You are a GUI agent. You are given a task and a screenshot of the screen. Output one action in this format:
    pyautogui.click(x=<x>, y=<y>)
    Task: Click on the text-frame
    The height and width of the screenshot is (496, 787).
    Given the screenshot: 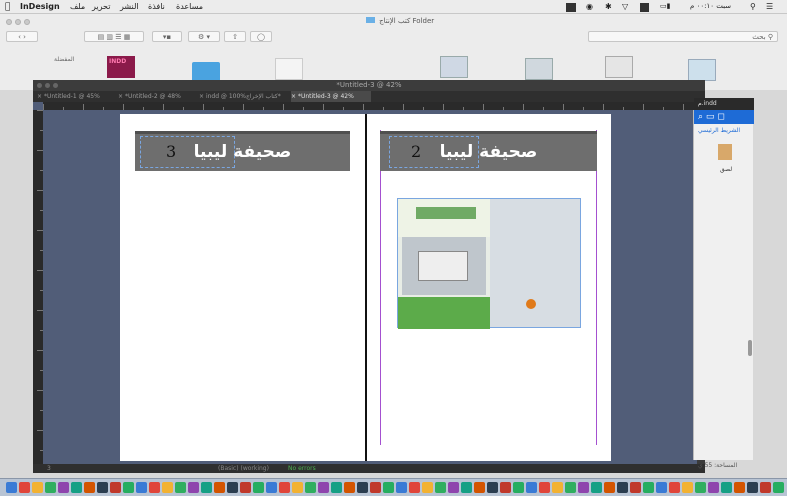 What is the action you would take?
    pyautogui.click(x=187, y=152)
    